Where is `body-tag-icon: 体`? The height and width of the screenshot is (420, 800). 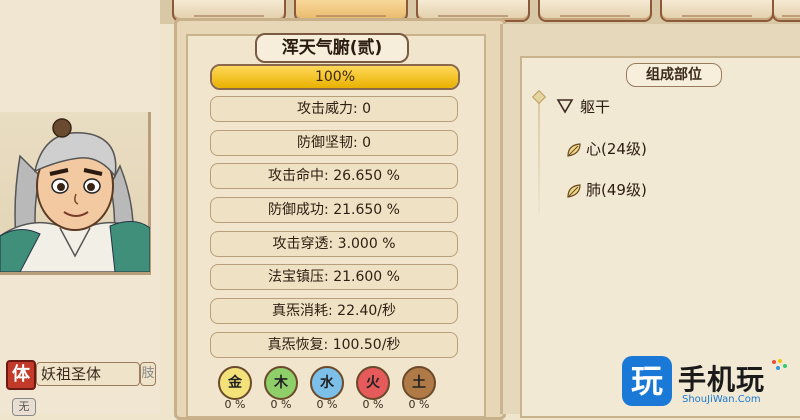
body-tag-icon: 体 is located at coordinates (21, 375).